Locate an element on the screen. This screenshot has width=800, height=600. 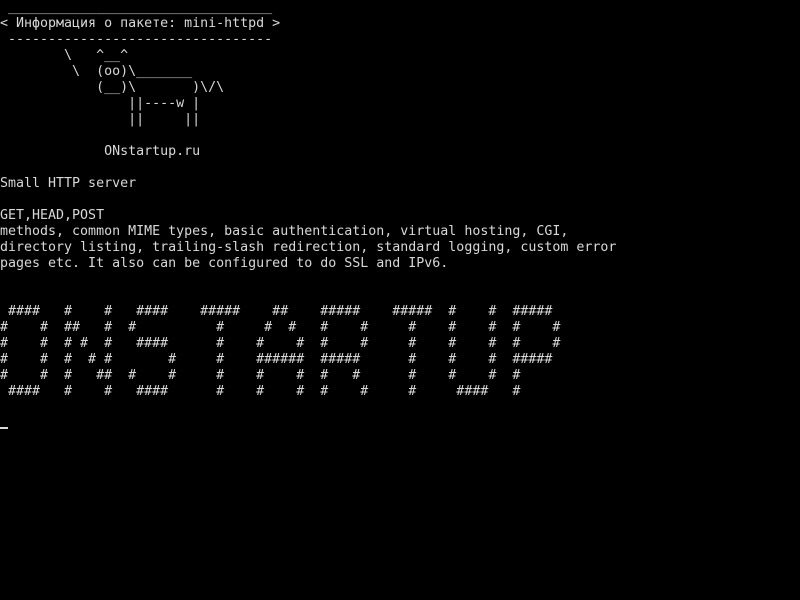
banner-line: # # # ## # # # # # # # # # # # is located at coordinates (260, 375).